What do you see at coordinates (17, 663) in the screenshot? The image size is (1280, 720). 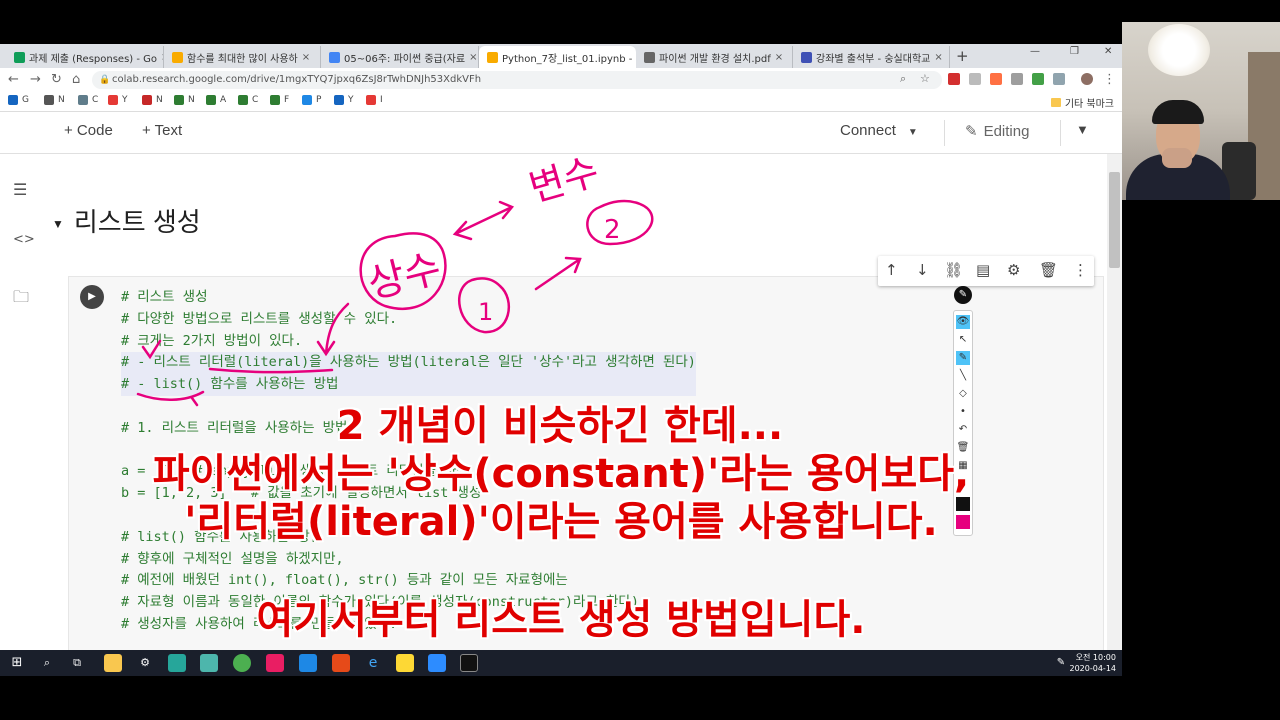 I see `windows-start-icon: ⊞` at bounding box center [17, 663].